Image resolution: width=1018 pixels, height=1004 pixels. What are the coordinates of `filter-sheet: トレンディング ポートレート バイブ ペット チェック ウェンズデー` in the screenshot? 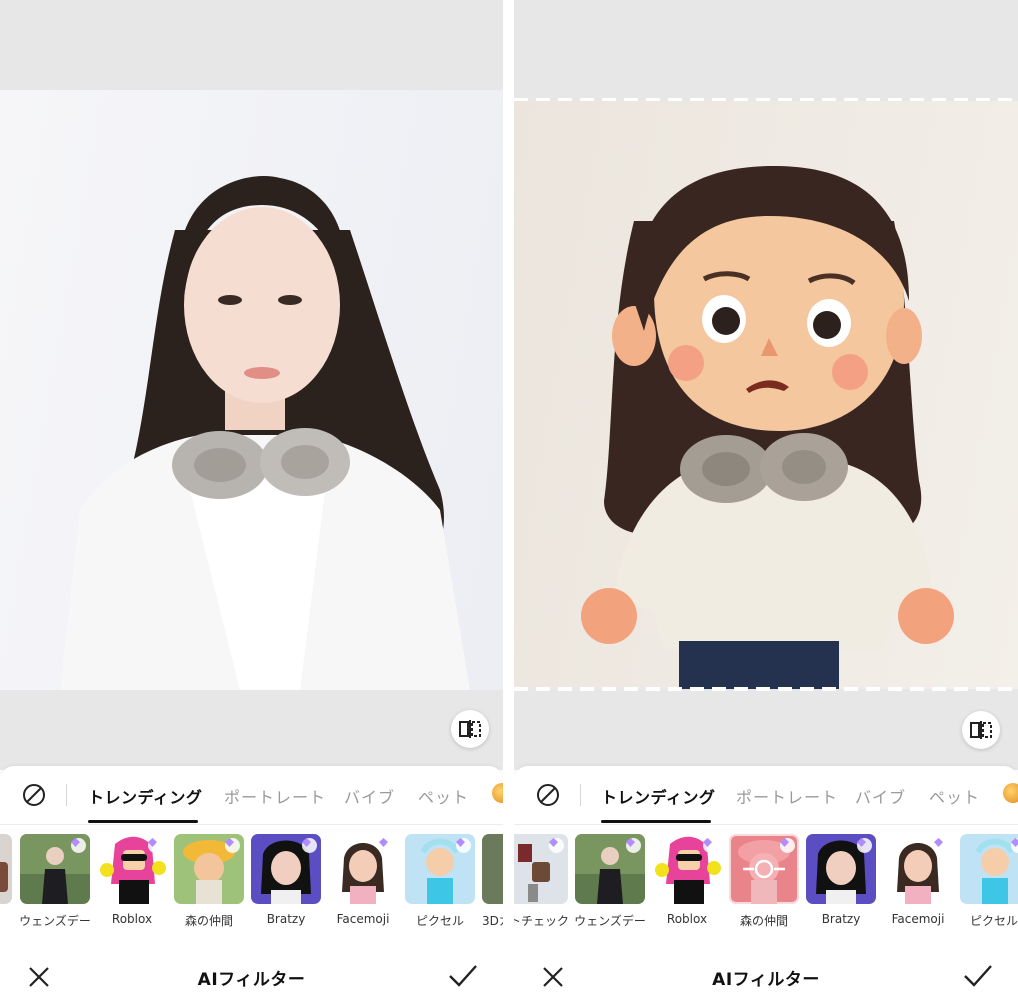 It's located at (251, 885).